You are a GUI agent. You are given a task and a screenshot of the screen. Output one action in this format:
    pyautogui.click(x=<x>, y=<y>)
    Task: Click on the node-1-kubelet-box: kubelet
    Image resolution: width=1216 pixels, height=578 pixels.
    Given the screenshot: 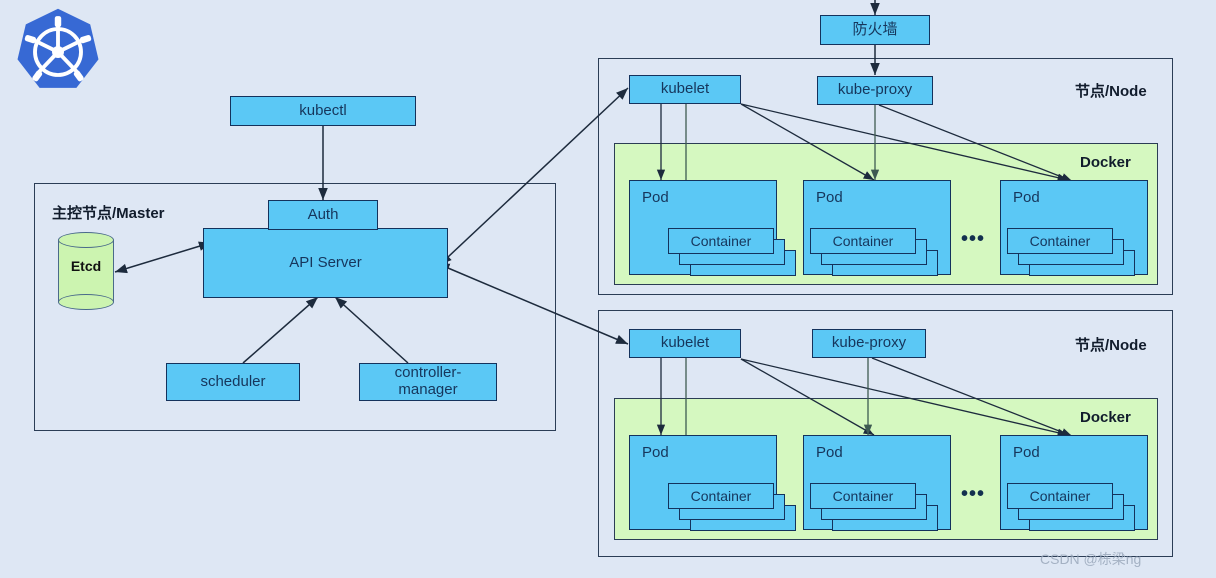 What is the action you would take?
    pyautogui.click(x=685, y=89)
    